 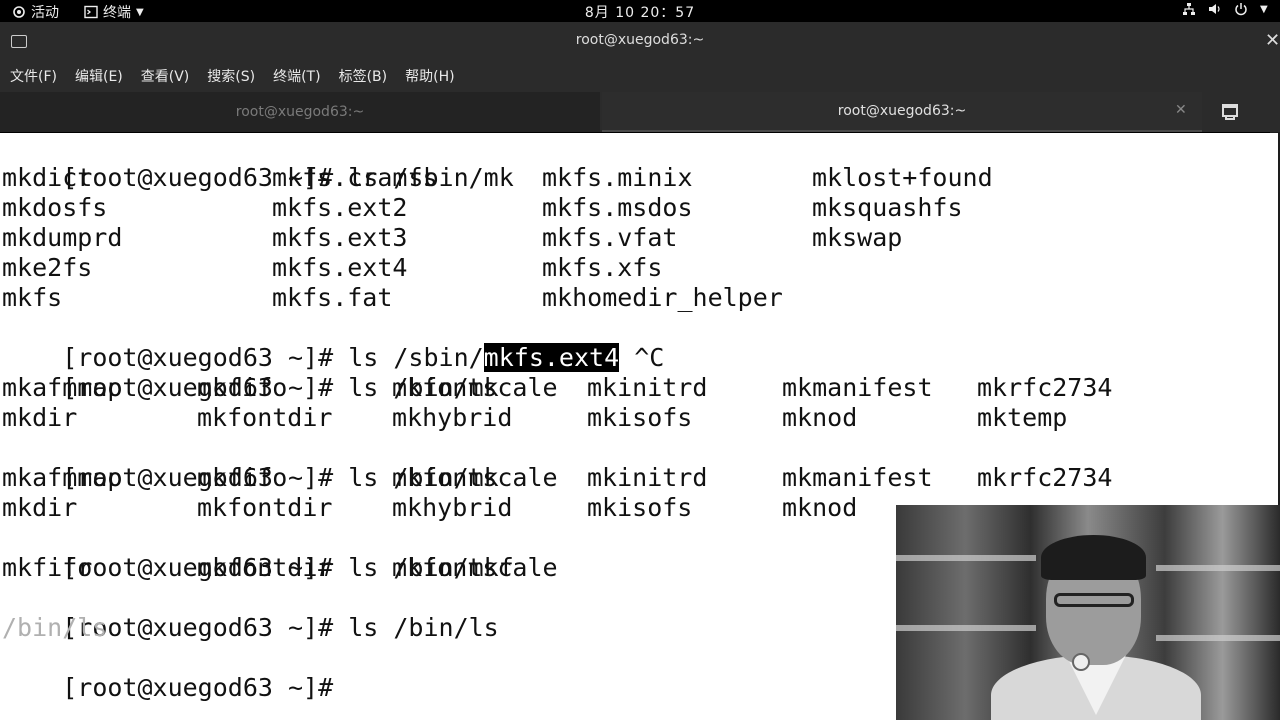 I want to click on output-cell: mkfs, so click(x=32, y=297).